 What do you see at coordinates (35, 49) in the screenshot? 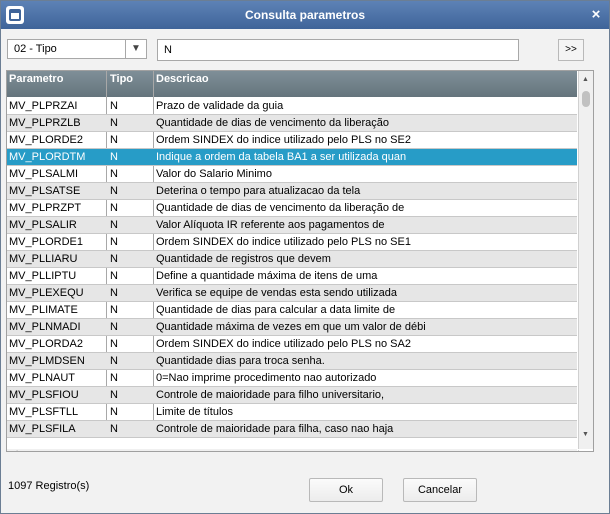
I see `filter-type-value: 02 - Tipo` at bounding box center [35, 49].